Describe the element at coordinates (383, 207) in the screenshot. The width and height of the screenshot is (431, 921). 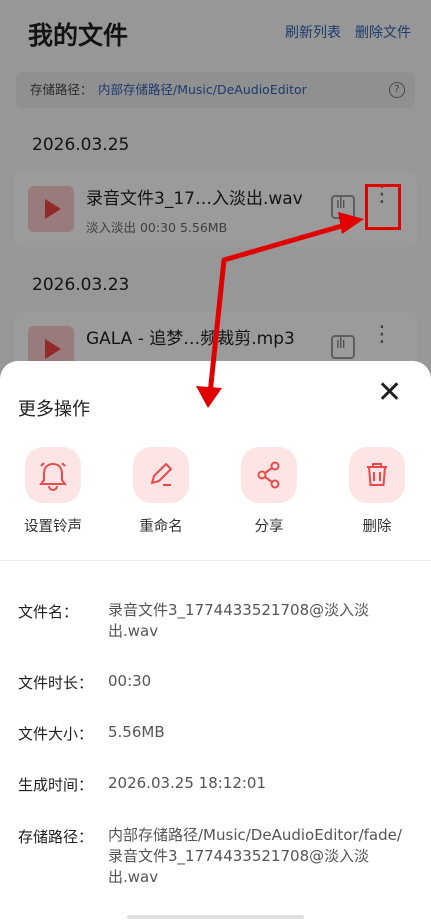
I see `highlight-box` at that location.